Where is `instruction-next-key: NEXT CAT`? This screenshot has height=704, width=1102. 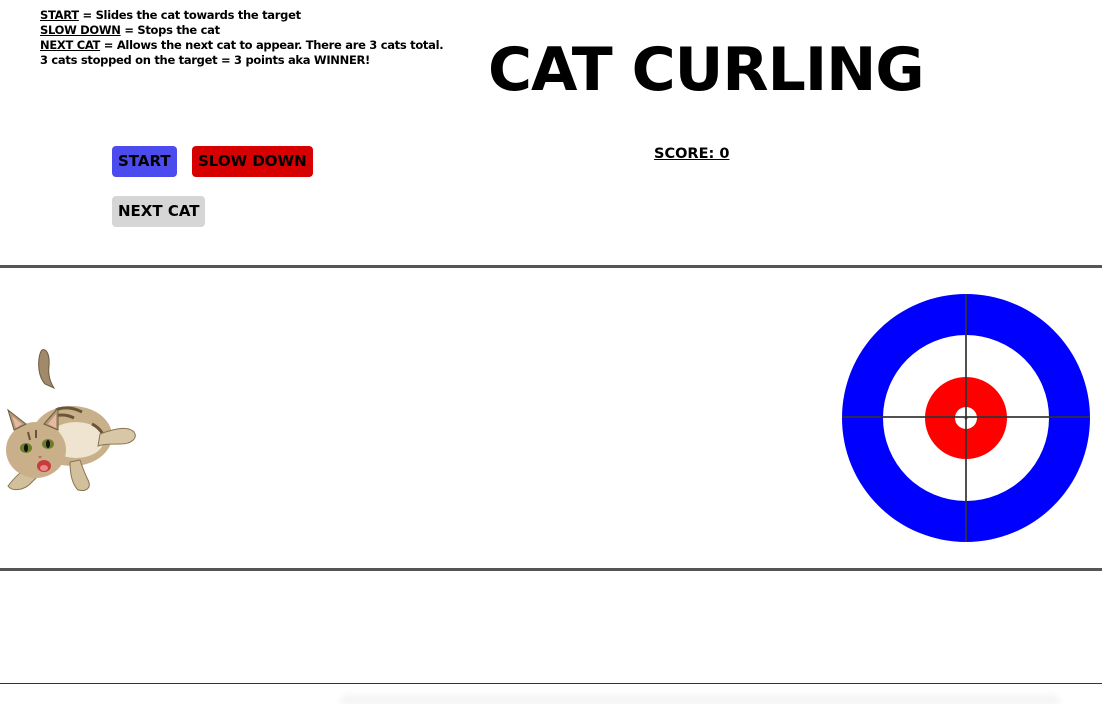 instruction-next-key: NEXT CAT is located at coordinates (70, 45).